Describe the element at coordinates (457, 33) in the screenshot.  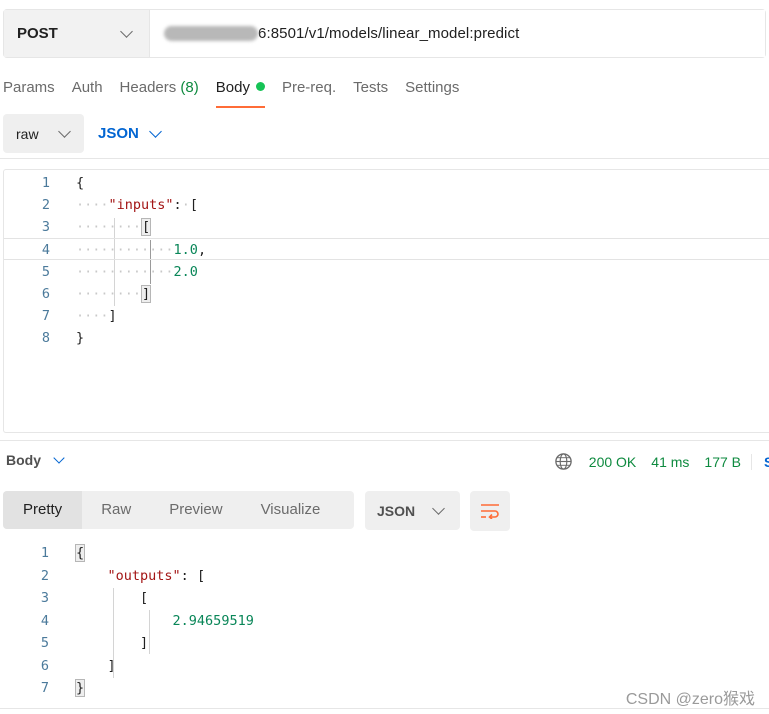
I see `url-input: 6:8501/v1/models/linear_model:predict` at that location.